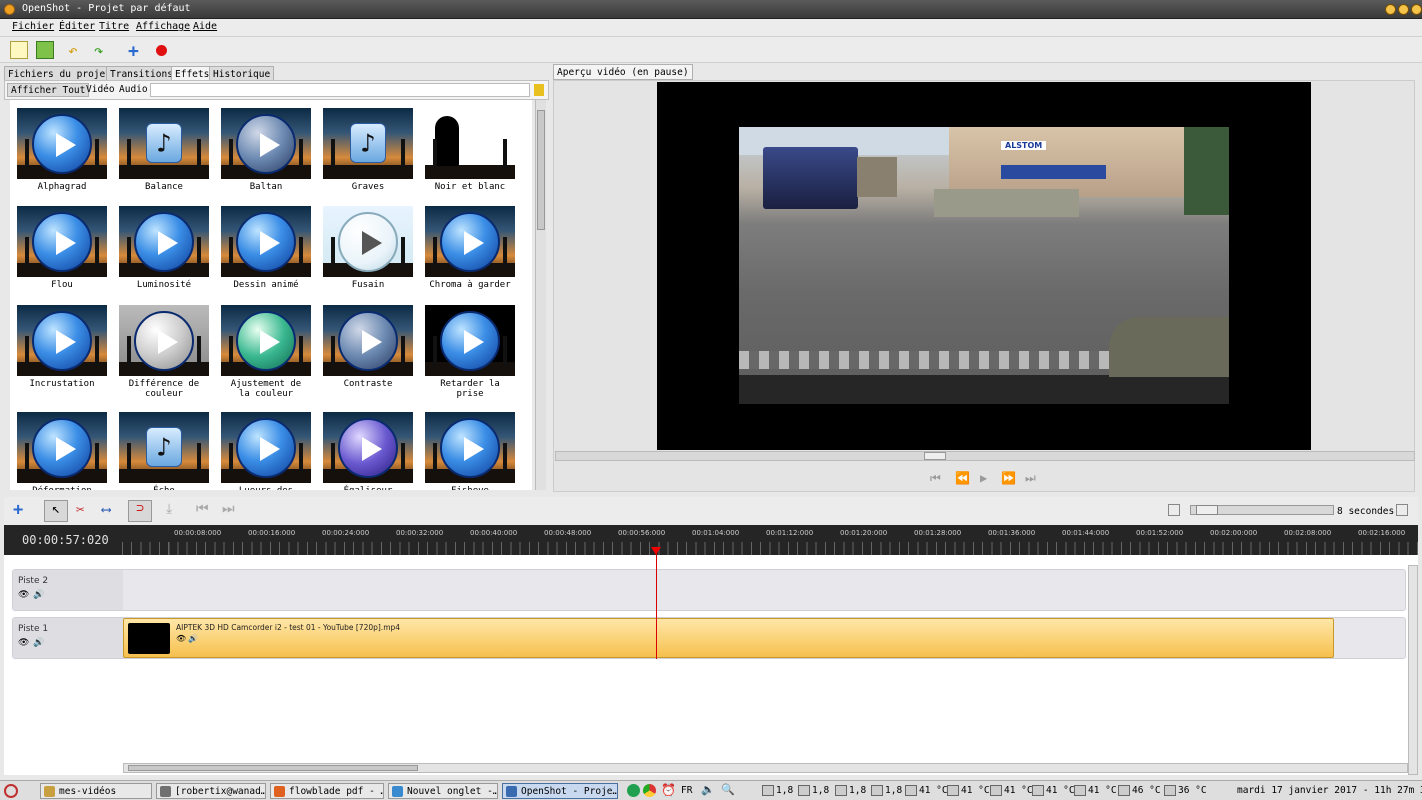 The image size is (1422, 800). What do you see at coordinates (1390, 9) in the screenshot?
I see `minimize-button` at bounding box center [1390, 9].